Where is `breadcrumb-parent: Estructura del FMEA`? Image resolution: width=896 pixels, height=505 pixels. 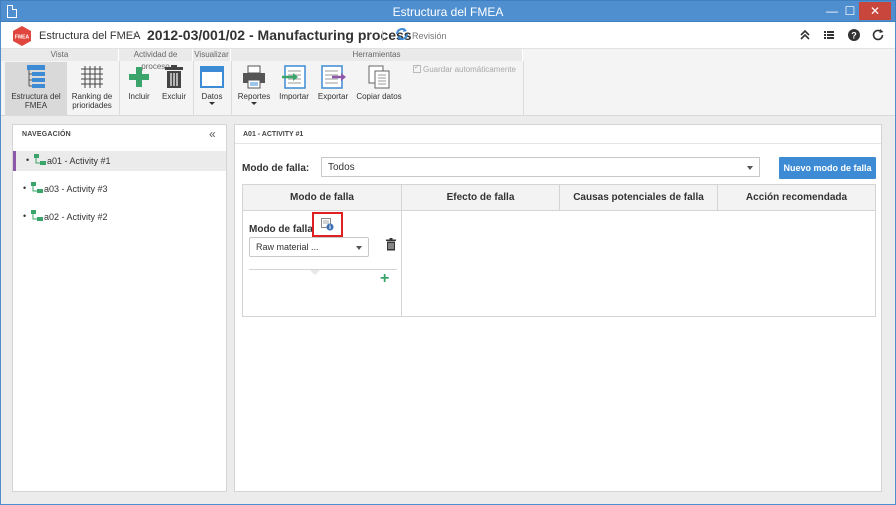
breadcrumb-parent: Estructura del FMEA is located at coordinates (89, 36).